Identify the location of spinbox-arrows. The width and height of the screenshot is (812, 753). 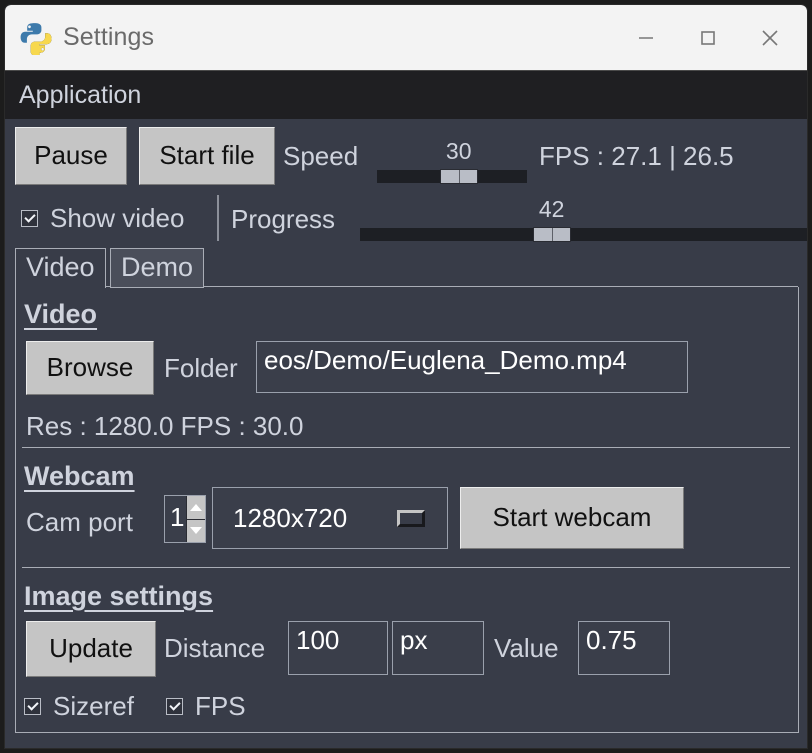
(195, 519).